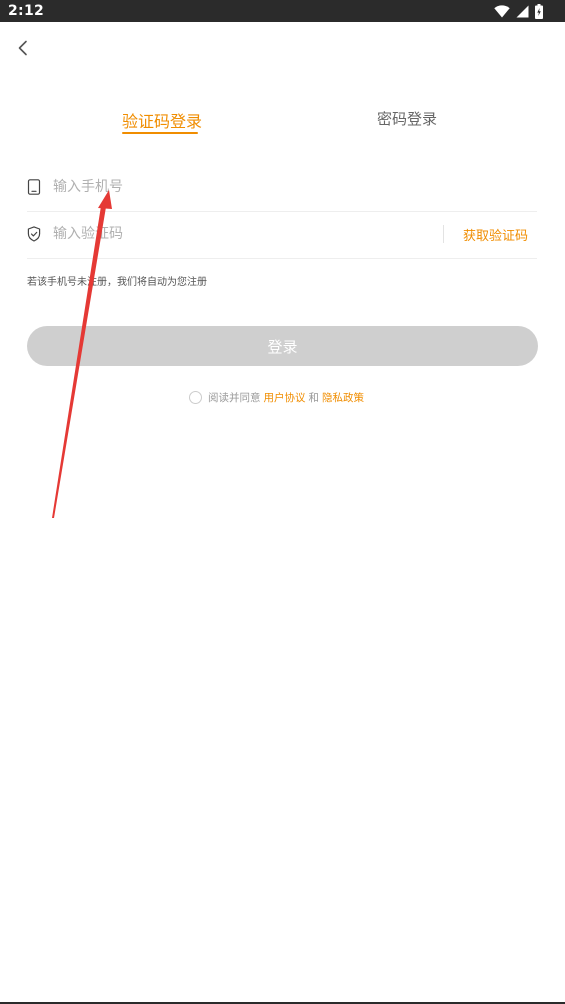 The height and width of the screenshot is (1004, 565). What do you see at coordinates (522, 11) in the screenshot?
I see `signal-icon` at bounding box center [522, 11].